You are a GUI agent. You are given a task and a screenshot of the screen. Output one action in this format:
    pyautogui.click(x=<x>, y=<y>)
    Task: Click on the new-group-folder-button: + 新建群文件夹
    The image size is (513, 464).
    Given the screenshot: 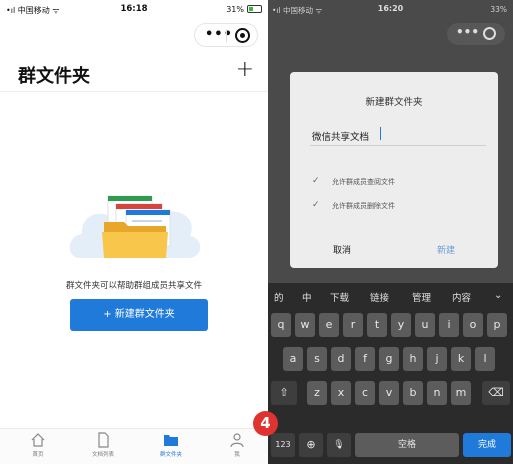 What is the action you would take?
    pyautogui.click(x=139, y=315)
    